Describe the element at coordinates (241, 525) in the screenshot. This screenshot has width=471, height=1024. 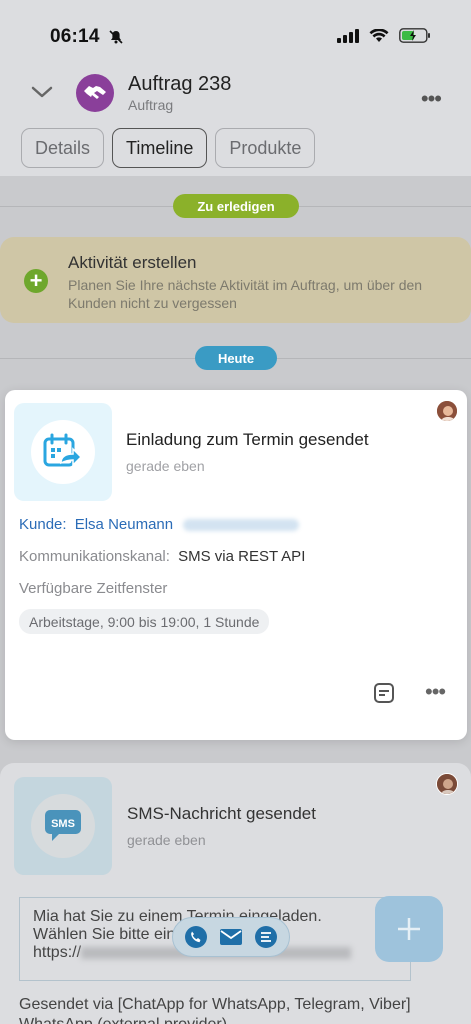
I see `customer-phone-redacted` at that location.